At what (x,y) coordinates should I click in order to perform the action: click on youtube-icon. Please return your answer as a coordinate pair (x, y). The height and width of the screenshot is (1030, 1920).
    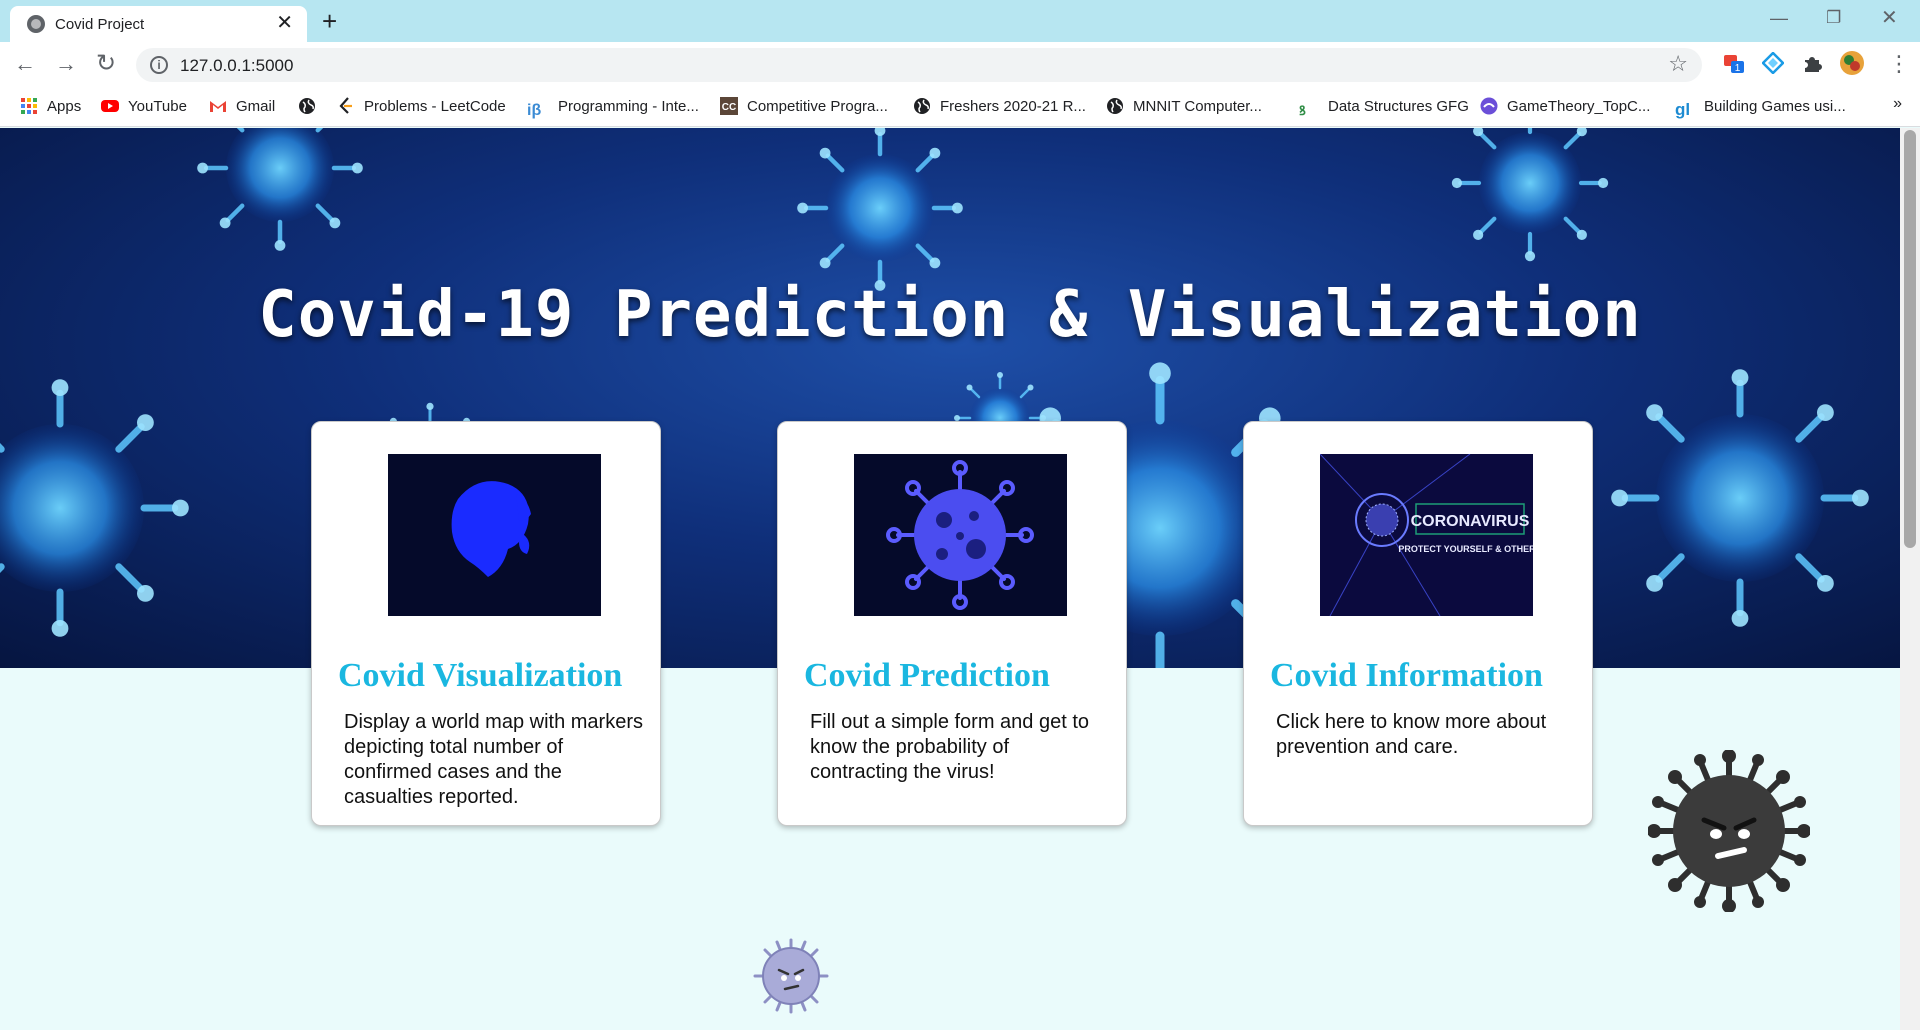
    Looking at the image, I should click on (110, 106).